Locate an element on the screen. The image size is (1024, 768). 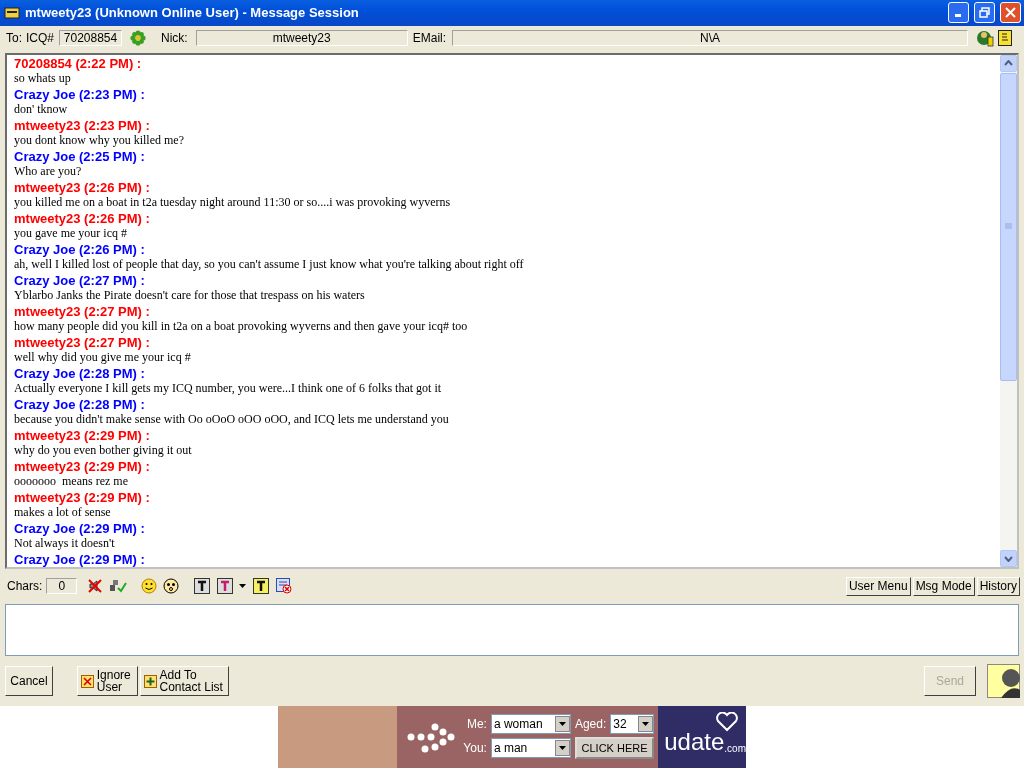
message-text: don' tknow is located at coordinates (41, 110).